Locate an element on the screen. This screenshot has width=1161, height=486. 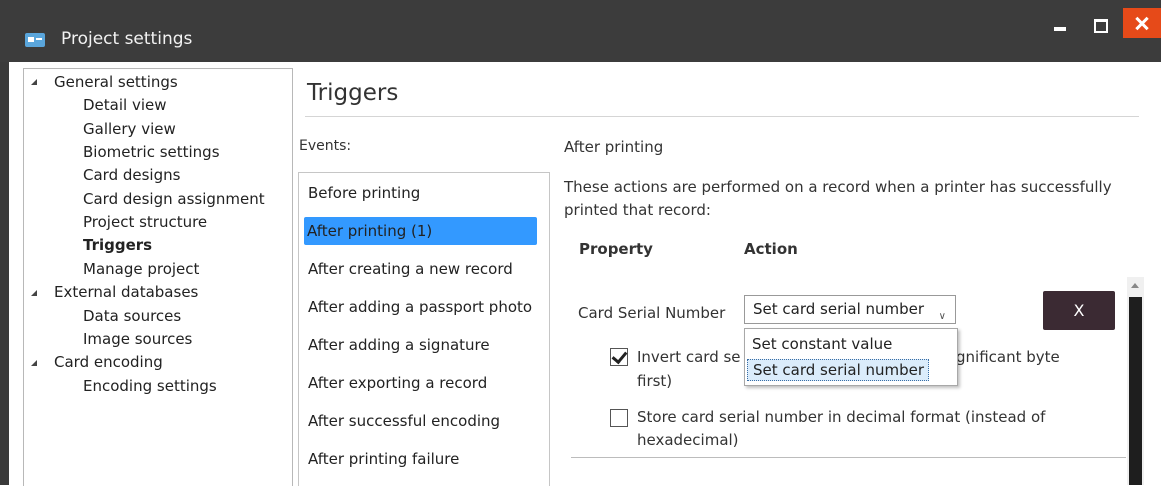
event-item: After adding a signature is located at coordinates (399, 345).